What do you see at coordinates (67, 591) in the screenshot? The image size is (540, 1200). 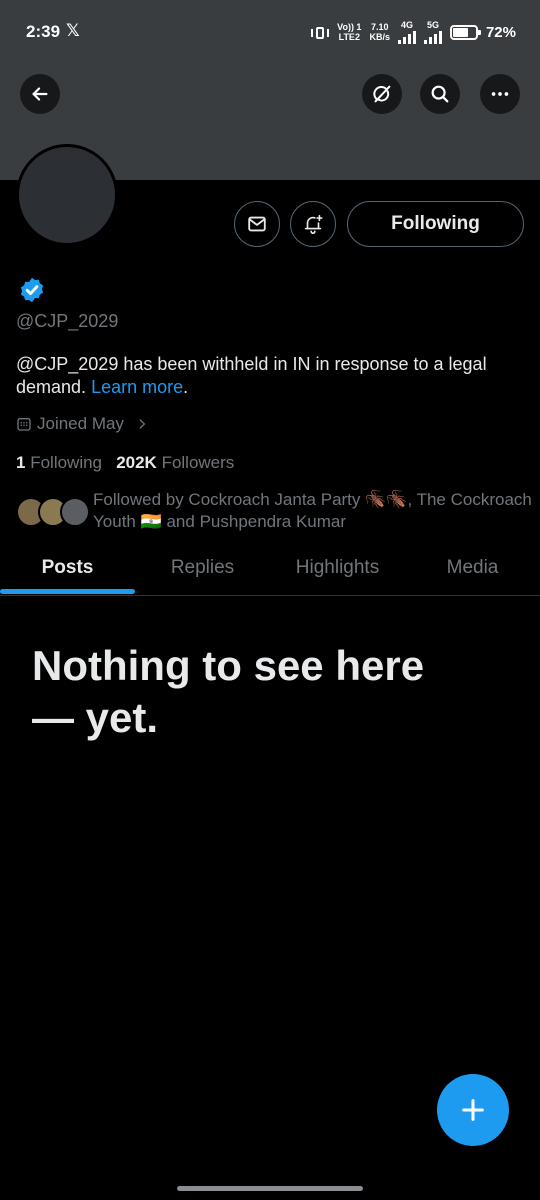 I see `active-tab-indicator` at bounding box center [67, 591].